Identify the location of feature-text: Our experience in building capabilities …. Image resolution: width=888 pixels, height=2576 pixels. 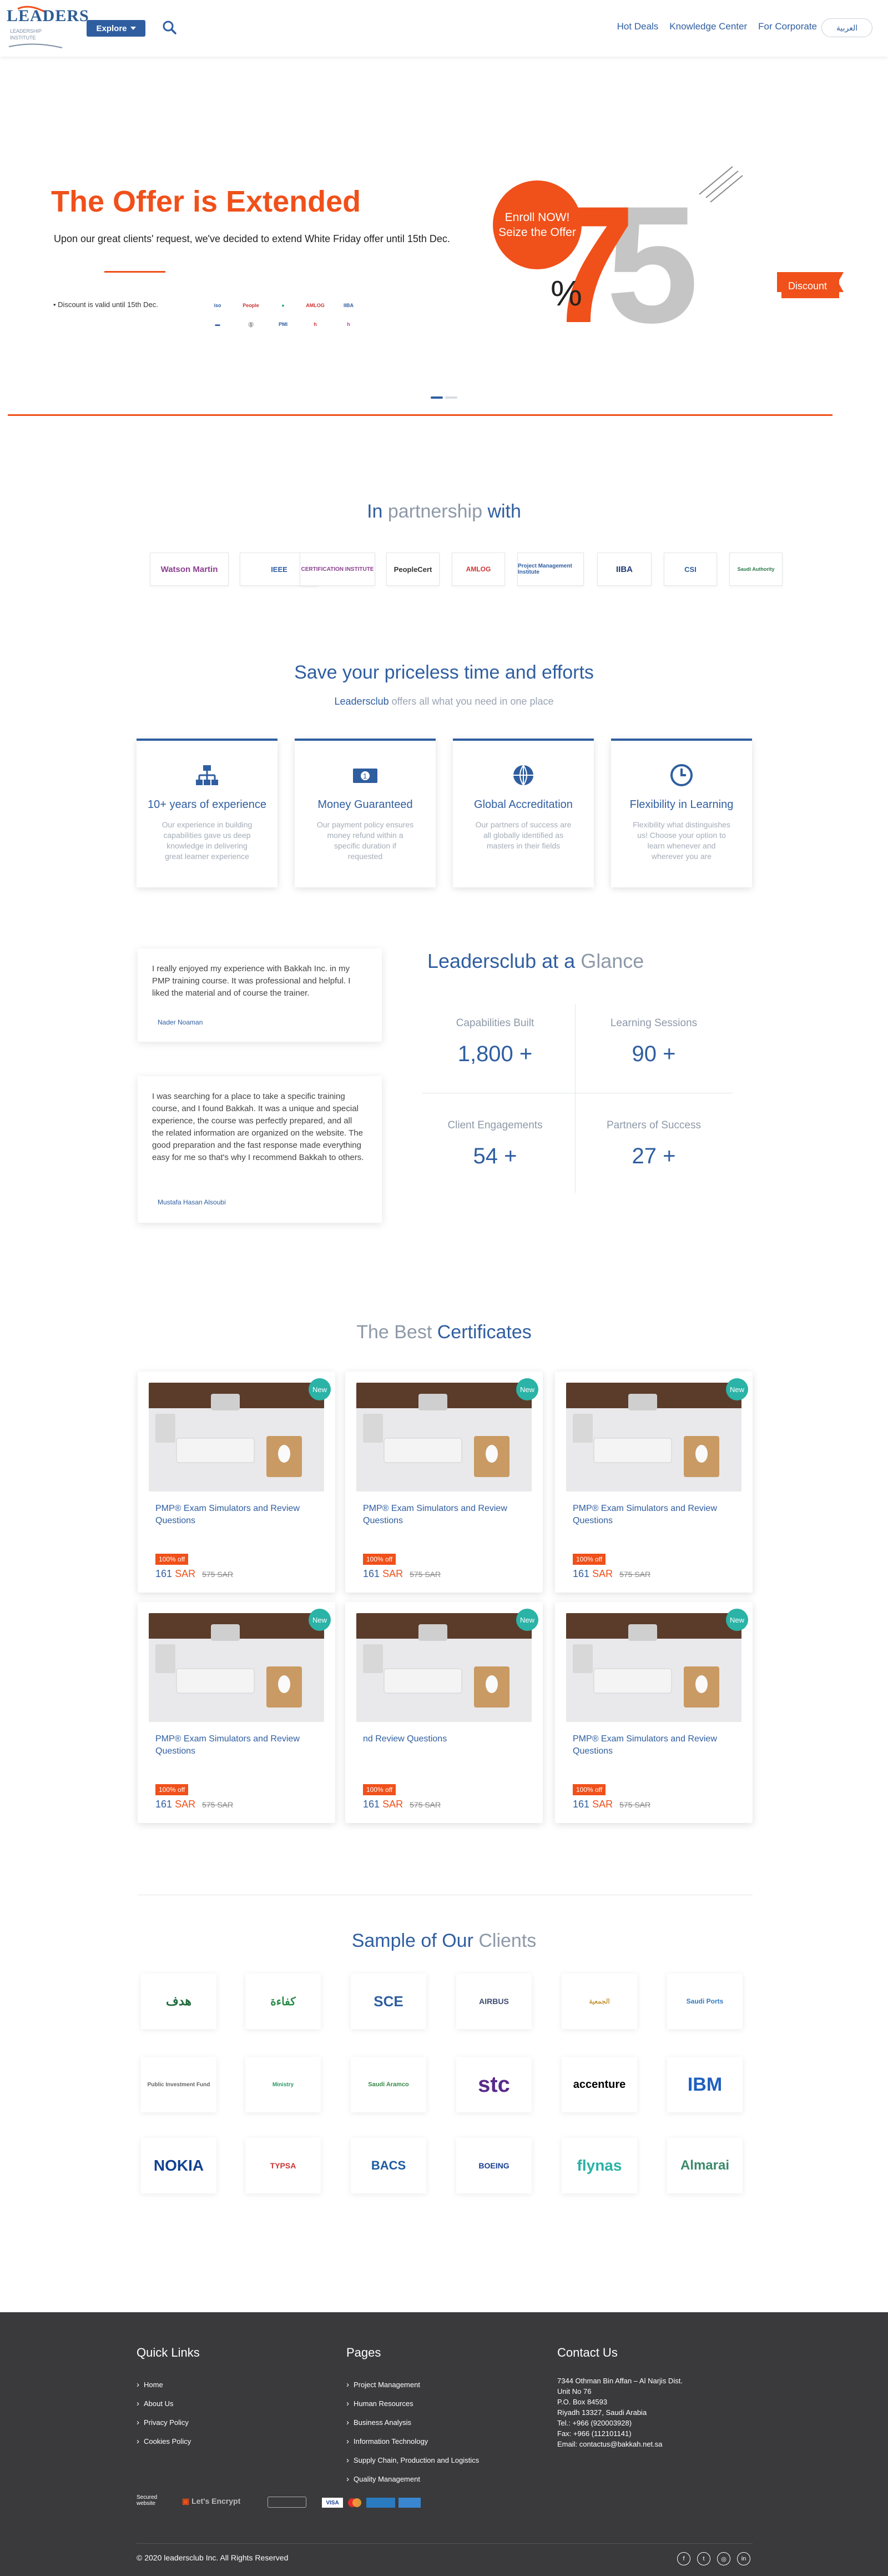
(208, 840).